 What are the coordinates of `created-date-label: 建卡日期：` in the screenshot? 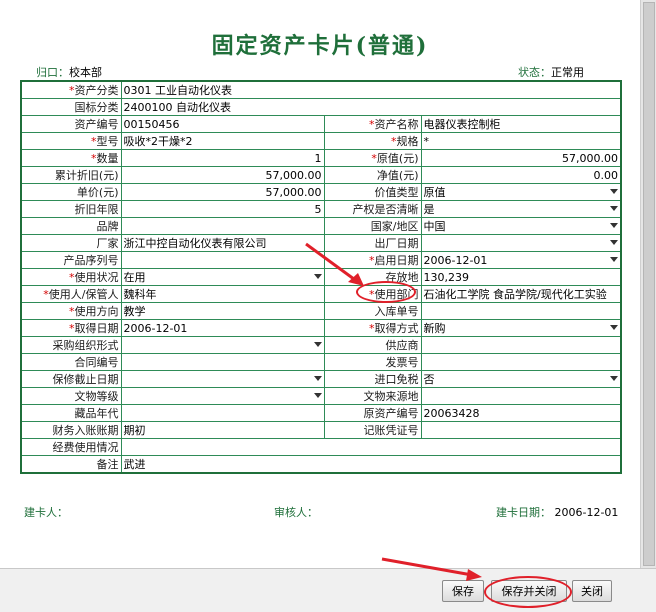 It's located at (523, 512).